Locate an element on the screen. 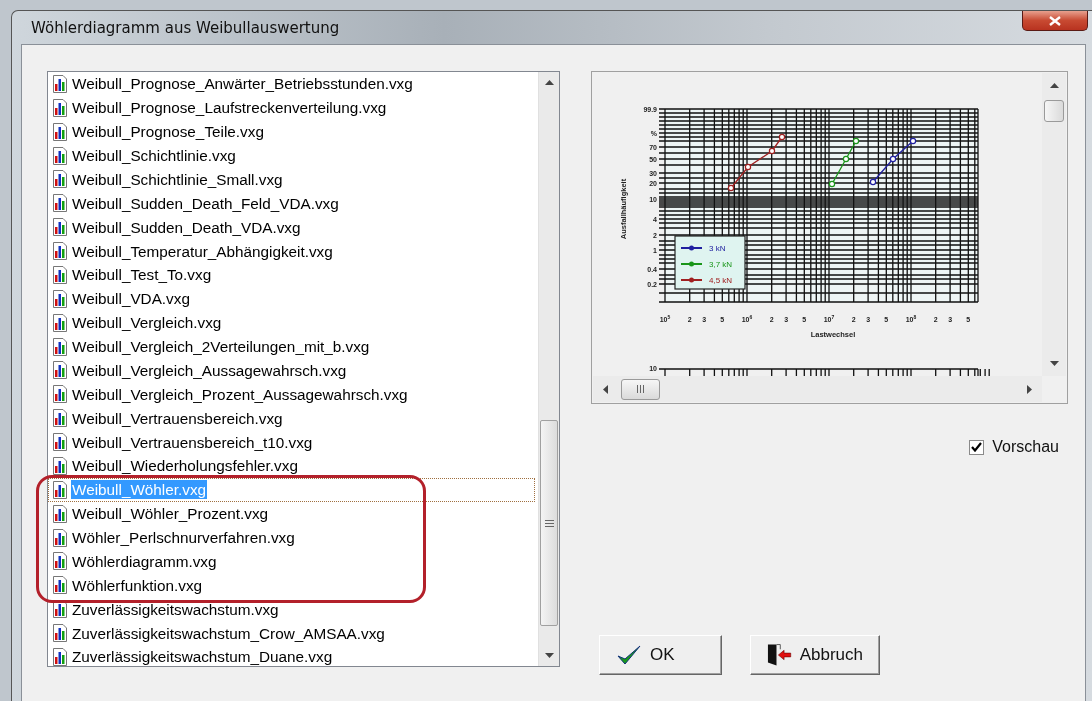 This screenshot has height=701, width=1092. file-list-item: Zuverlässigkeitswachstum_Duane.vxg is located at coordinates (291, 657).